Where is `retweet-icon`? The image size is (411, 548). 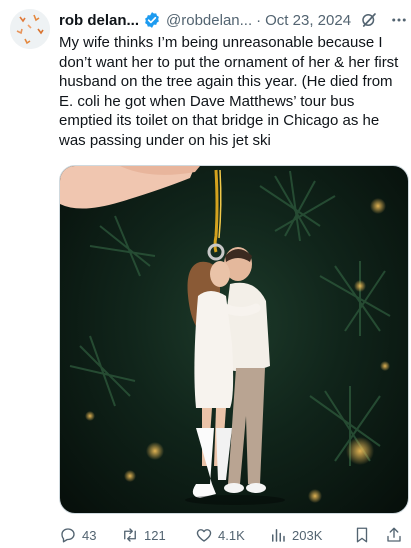
retweet-icon is located at coordinates (130, 535).